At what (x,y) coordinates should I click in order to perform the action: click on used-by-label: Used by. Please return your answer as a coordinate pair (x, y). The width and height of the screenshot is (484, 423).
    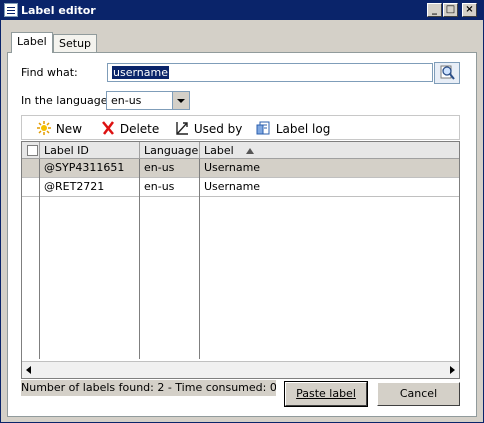
    Looking at the image, I should click on (218, 129).